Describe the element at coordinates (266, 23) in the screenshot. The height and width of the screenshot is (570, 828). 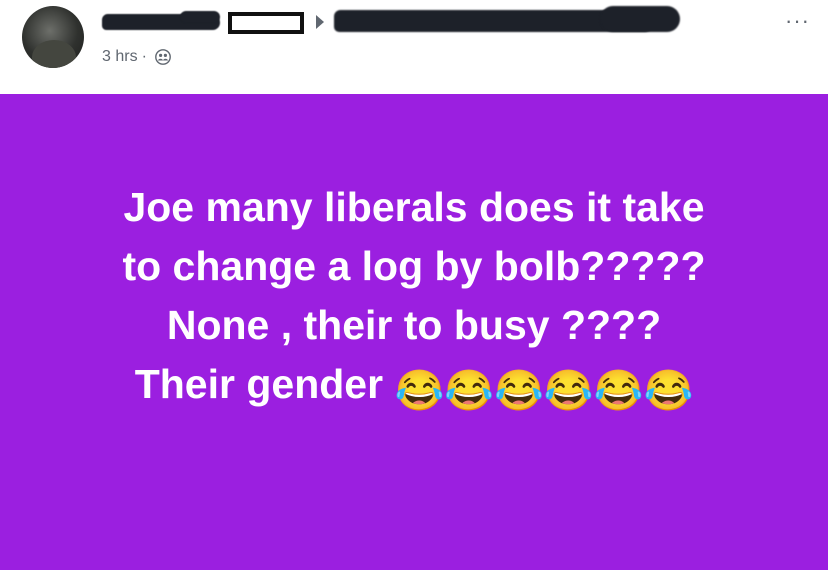
I see `redaction-box` at that location.